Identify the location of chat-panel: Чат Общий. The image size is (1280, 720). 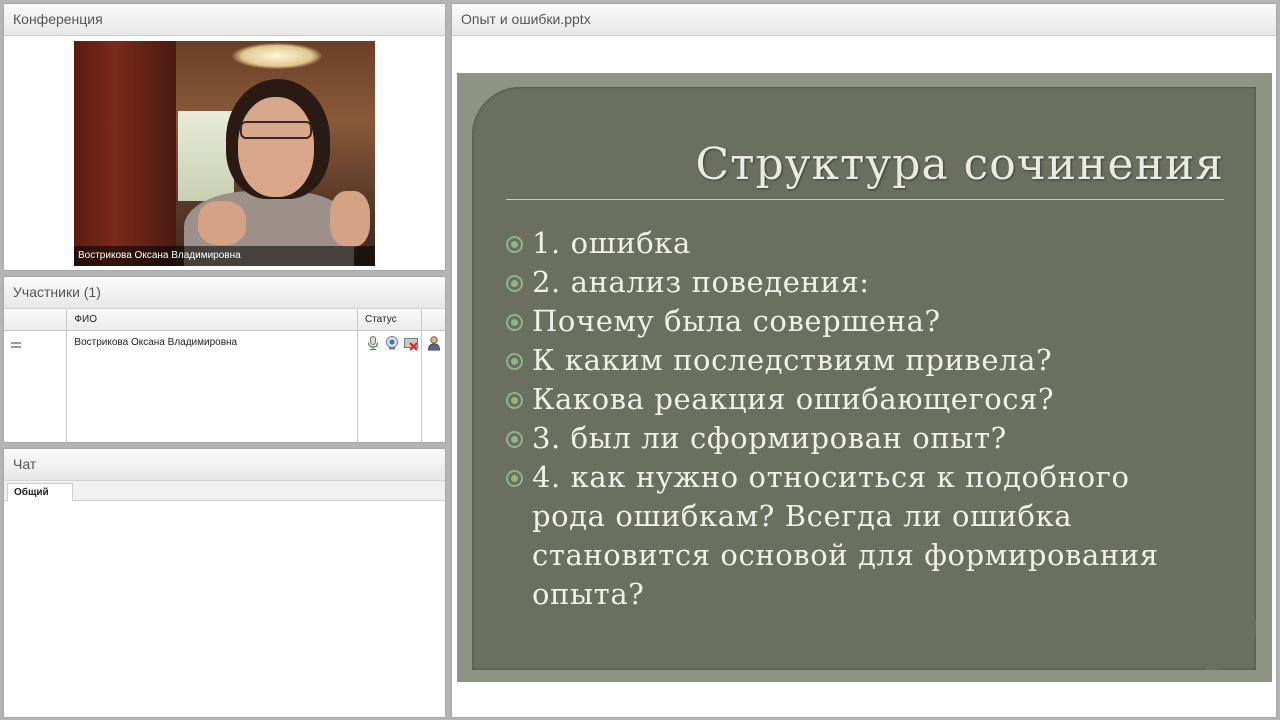
(224, 583).